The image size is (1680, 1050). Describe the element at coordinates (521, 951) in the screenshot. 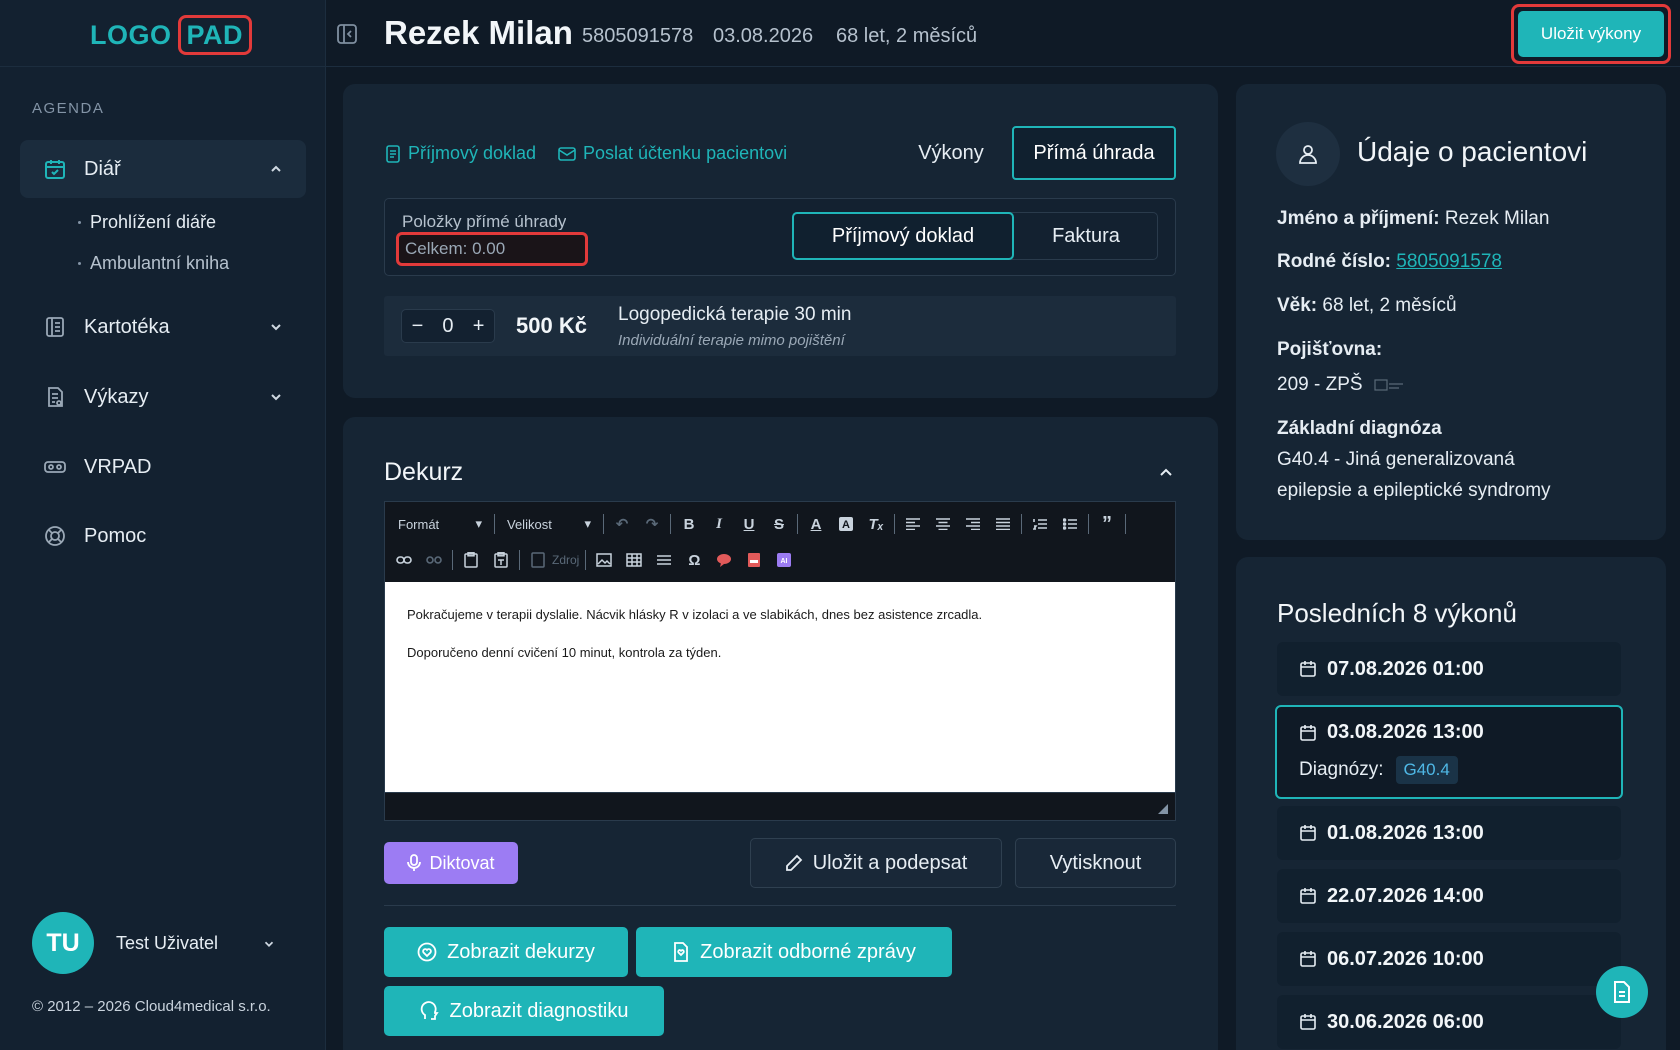

I see `show-dekurz-label: Zobrazit dekurzy` at that location.